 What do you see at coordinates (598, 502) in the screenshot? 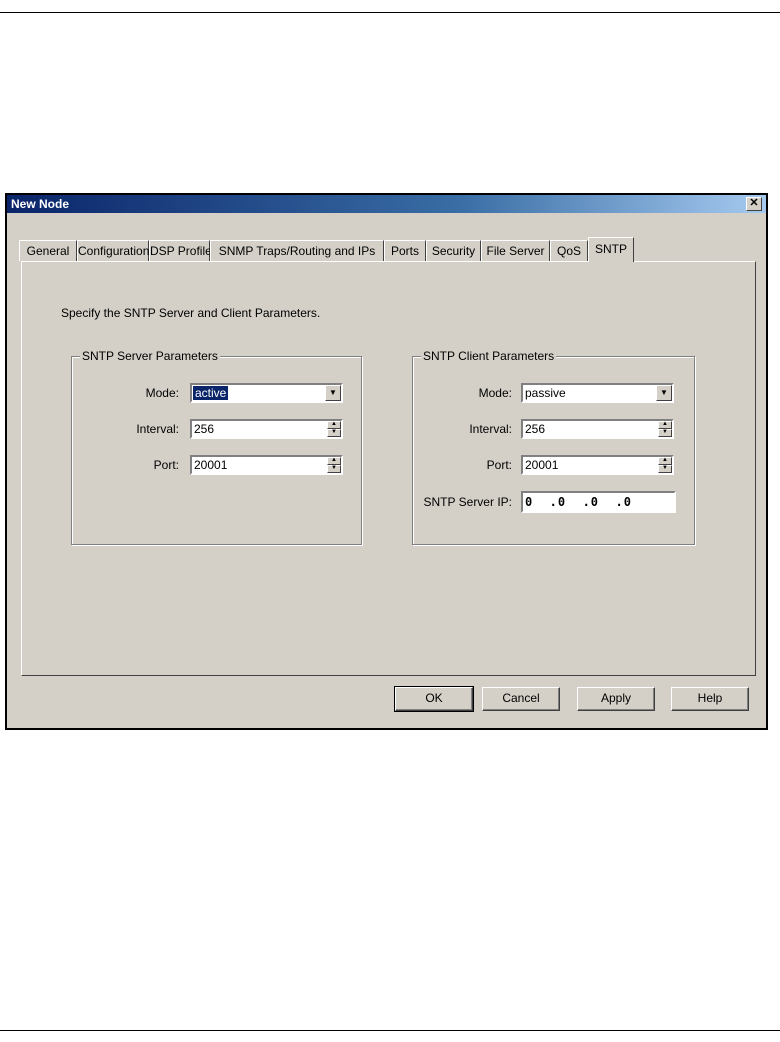
I see `sntp-server-ip-field: 0 .0 .0 .0` at bounding box center [598, 502].